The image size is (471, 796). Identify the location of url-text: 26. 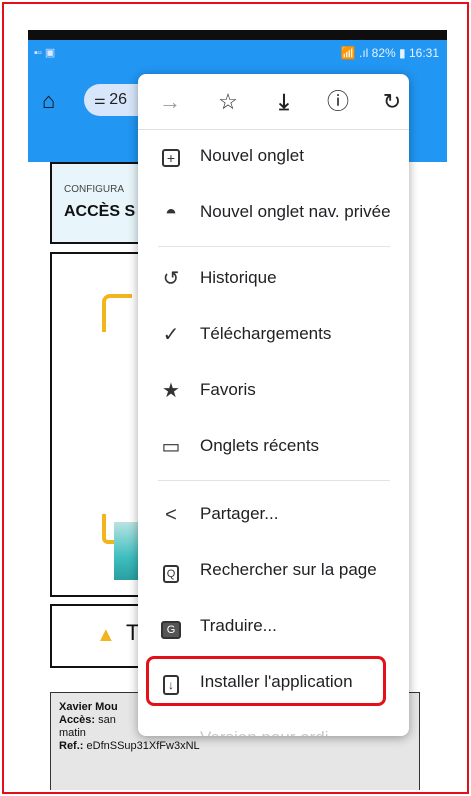
(118, 99).